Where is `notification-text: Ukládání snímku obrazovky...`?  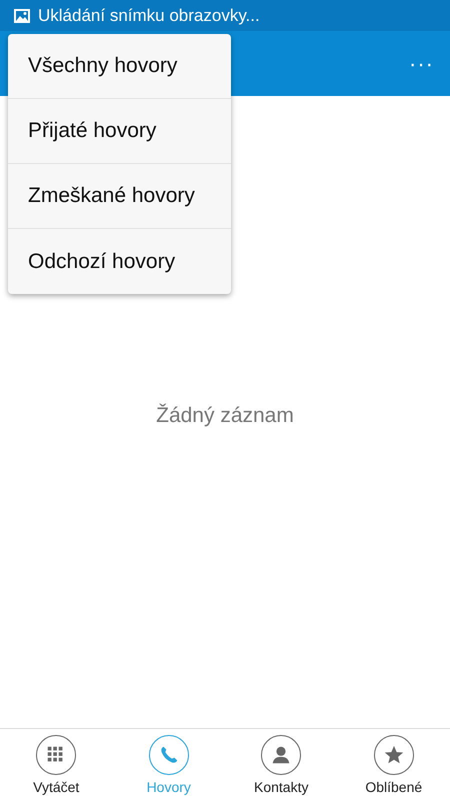
notification-text: Ukládání snímku obrazovky... is located at coordinates (149, 15).